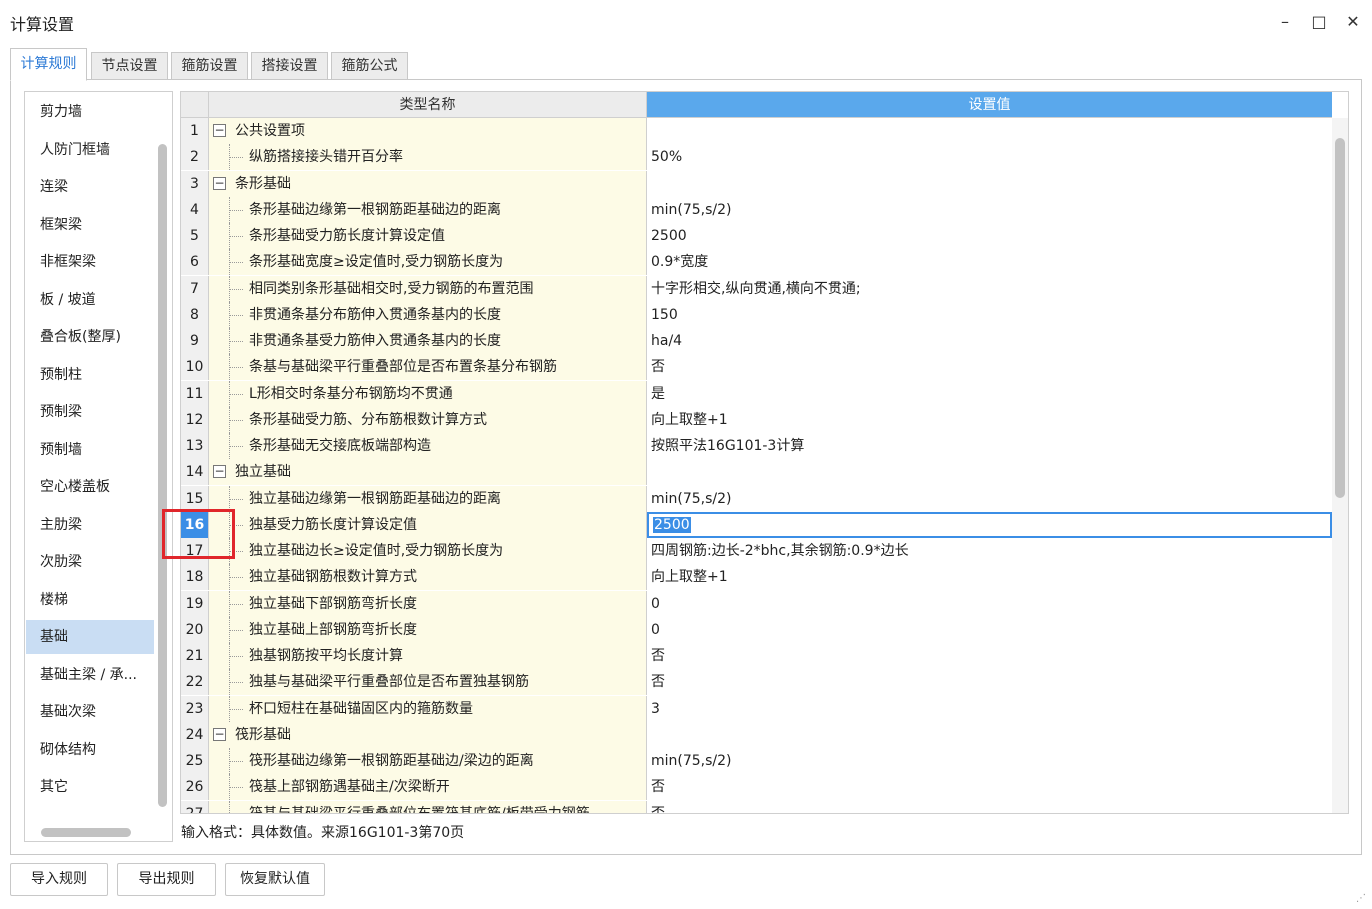 The image size is (1372, 909). I want to click on value-cell: 2500, so click(989, 236).